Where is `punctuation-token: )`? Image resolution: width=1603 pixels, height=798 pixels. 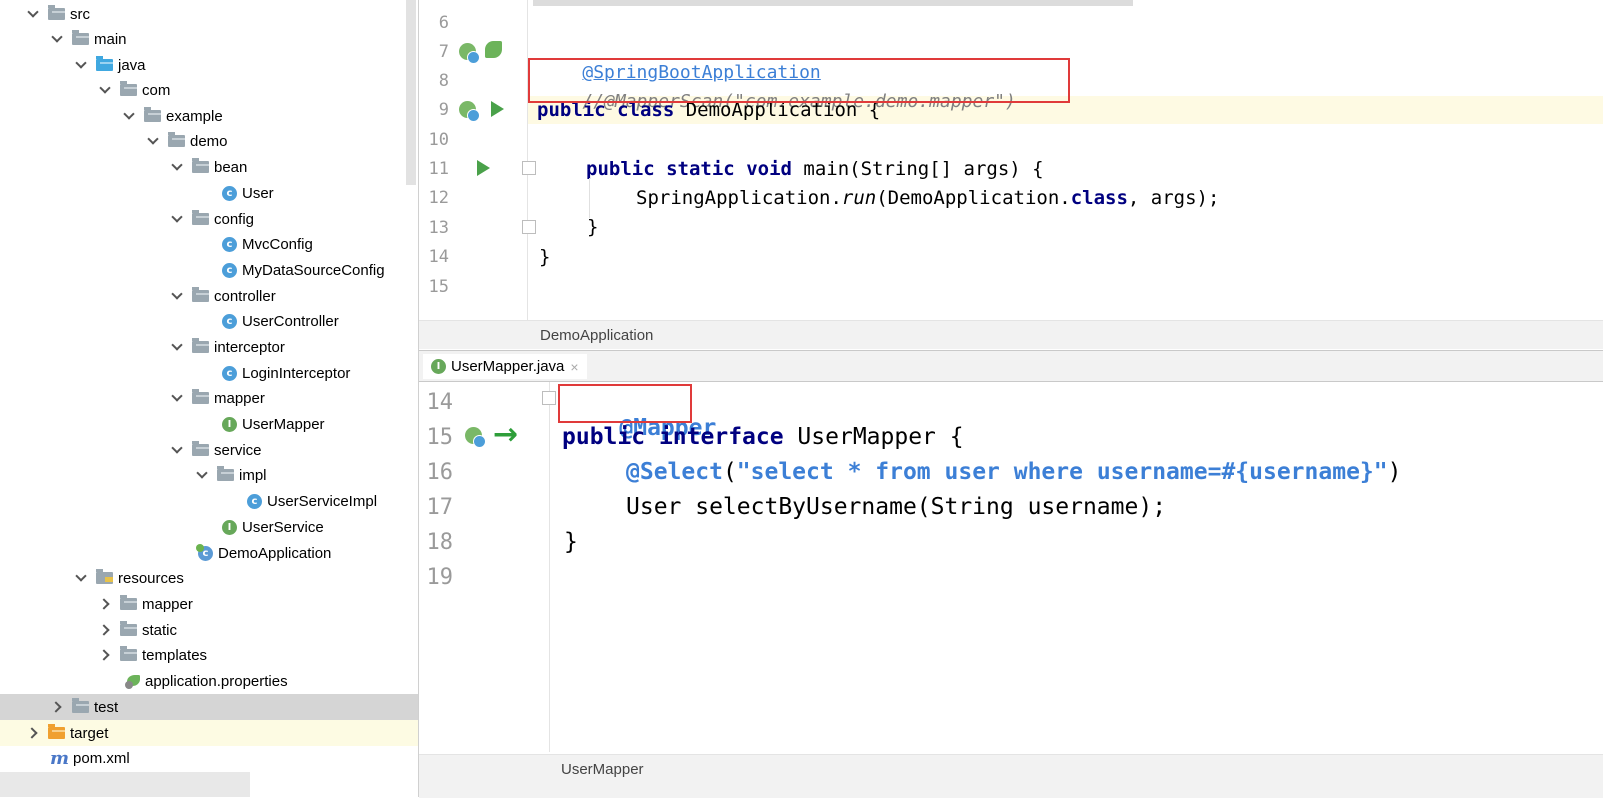 punctuation-token: ) is located at coordinates (1394, 472).